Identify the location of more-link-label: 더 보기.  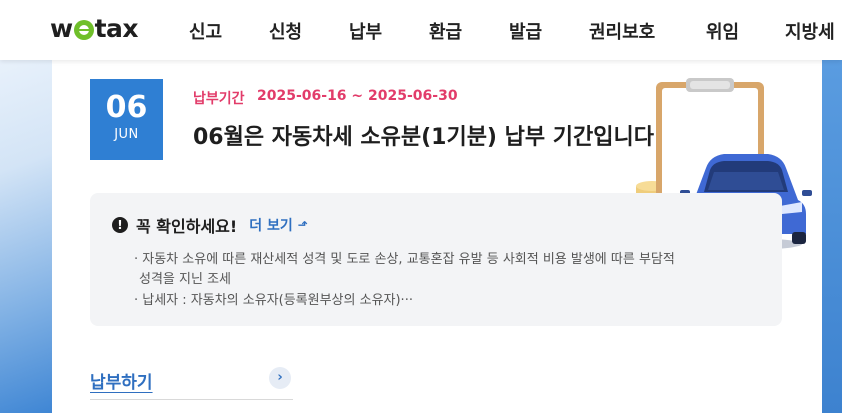
(271, 226).